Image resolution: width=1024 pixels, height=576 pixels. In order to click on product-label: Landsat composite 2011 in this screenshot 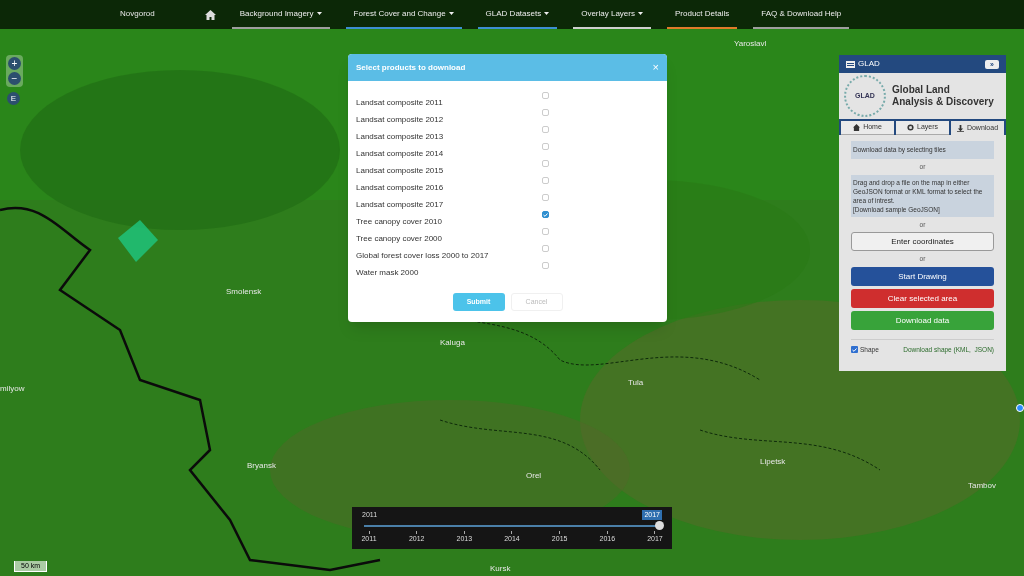, I will do `click(400, 103)`.